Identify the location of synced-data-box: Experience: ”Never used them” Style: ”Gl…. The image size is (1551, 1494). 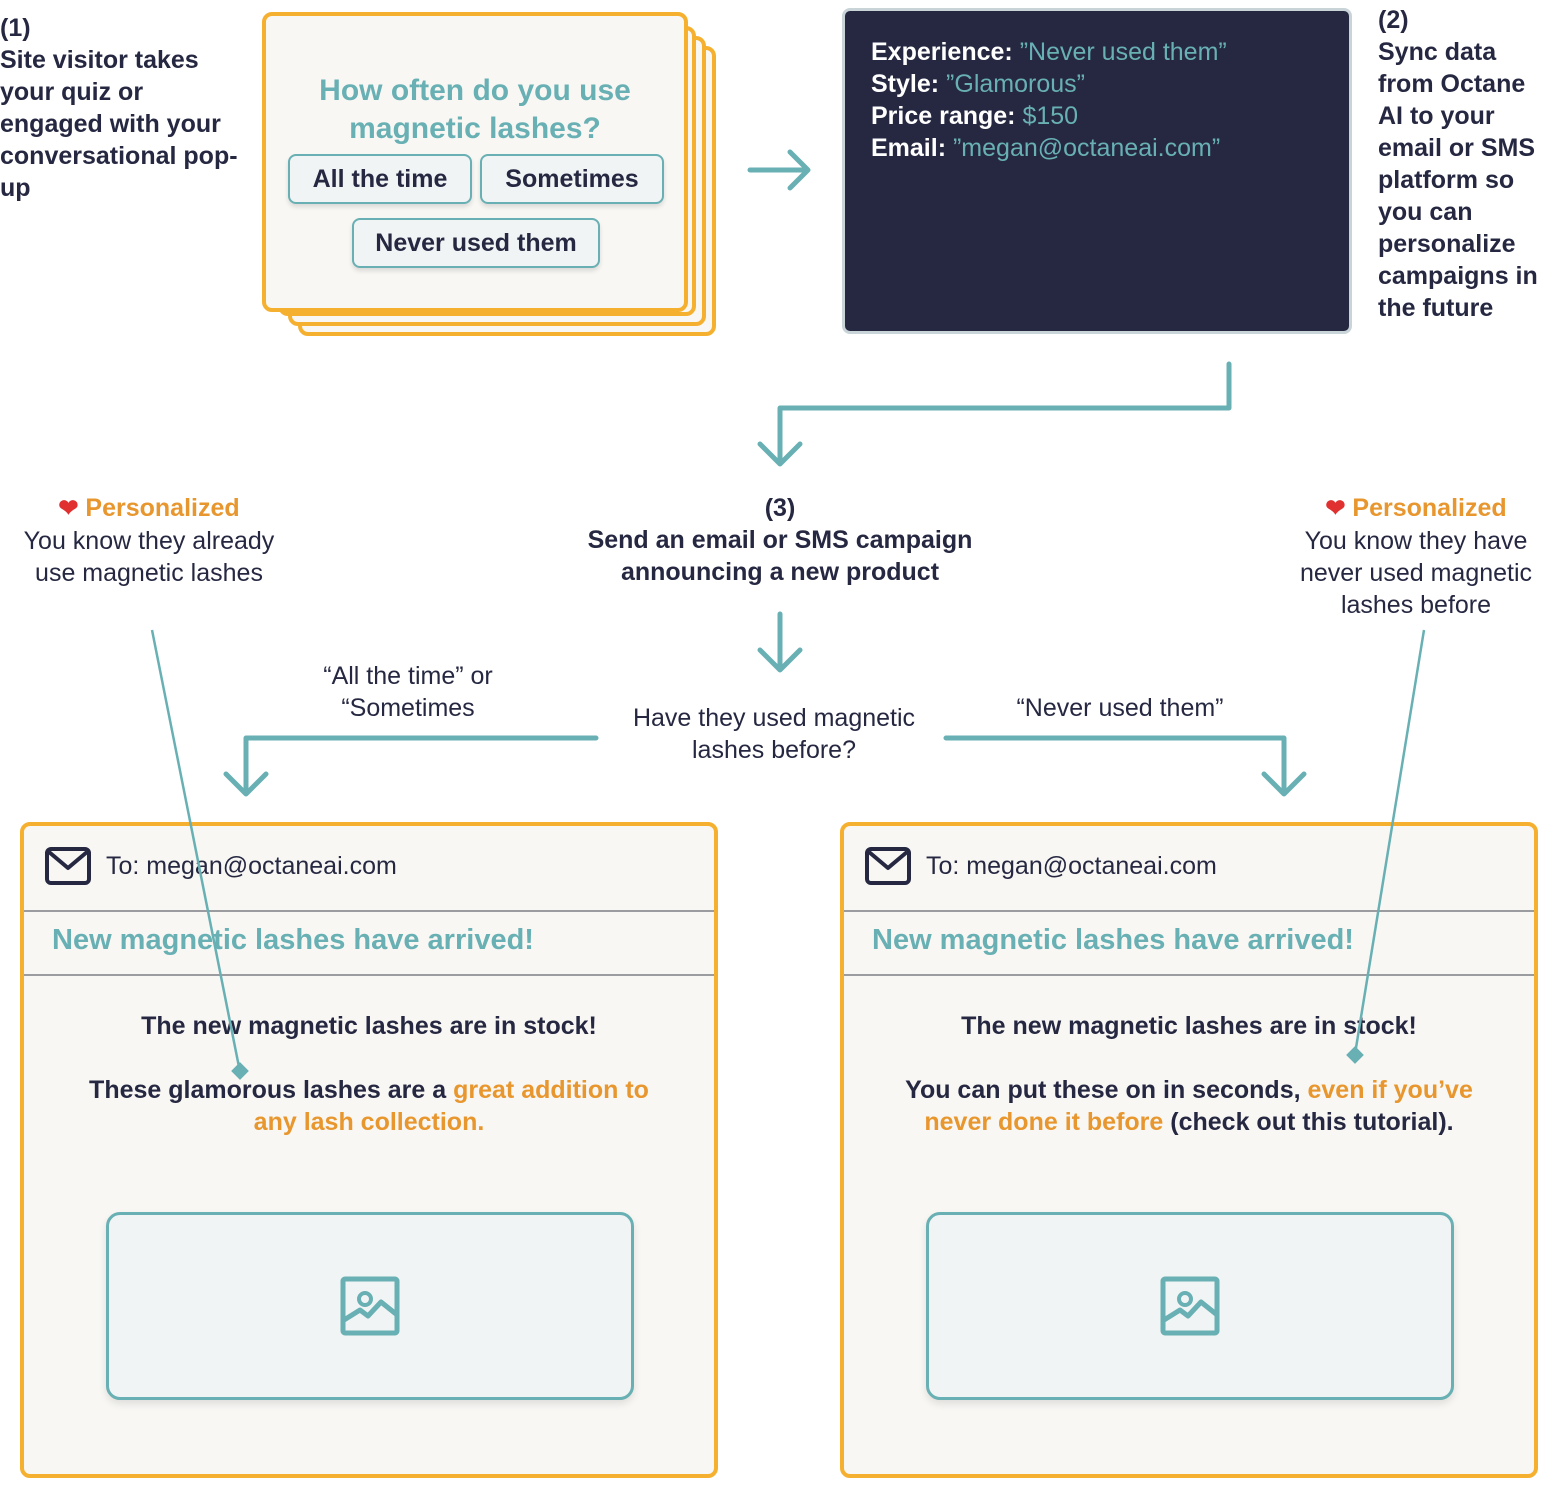
(1097, 171).